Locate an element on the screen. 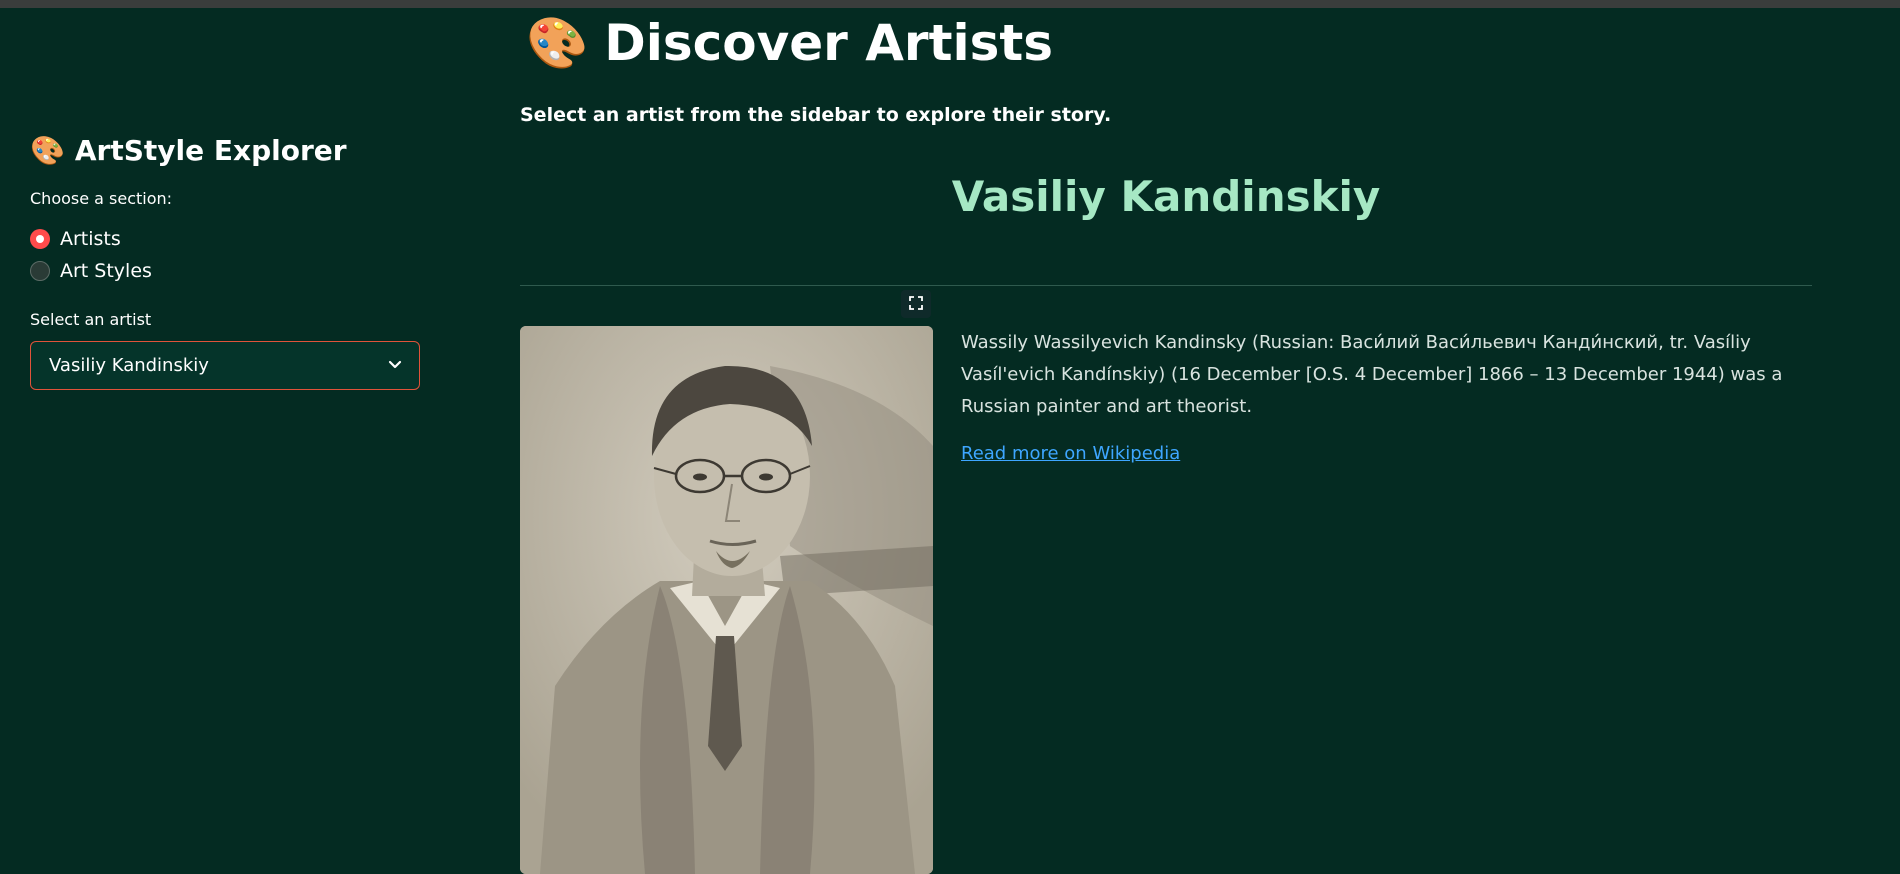 This screenshot has height=874, width=1900. radio-label-artists: Artists is located at coordinates (90, 239).